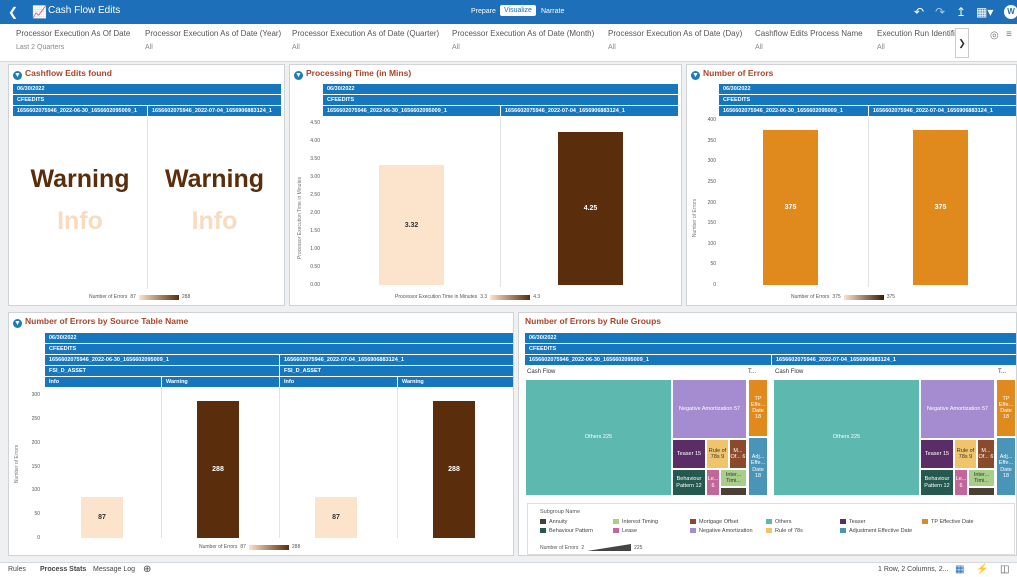 Image resolution: width=1017 pixels, height=577 pixels. Describe the element at coordinates (784, 531) in the screenshot. I see `legend-item: Rule of 78s` at that location.